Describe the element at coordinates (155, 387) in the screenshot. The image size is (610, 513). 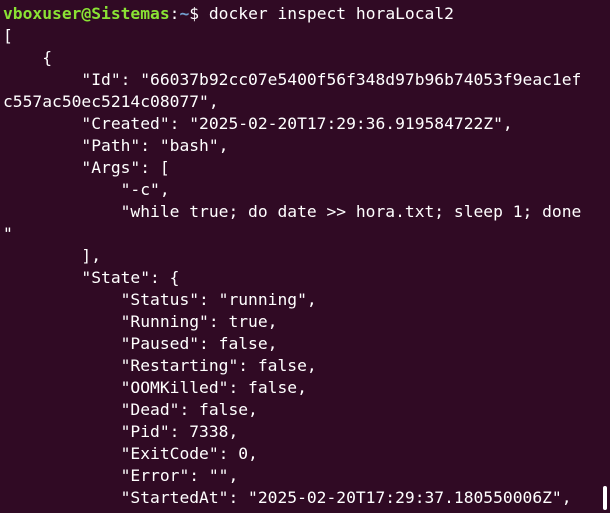
I see `output-line: "OOMKilled": false,` at that location.